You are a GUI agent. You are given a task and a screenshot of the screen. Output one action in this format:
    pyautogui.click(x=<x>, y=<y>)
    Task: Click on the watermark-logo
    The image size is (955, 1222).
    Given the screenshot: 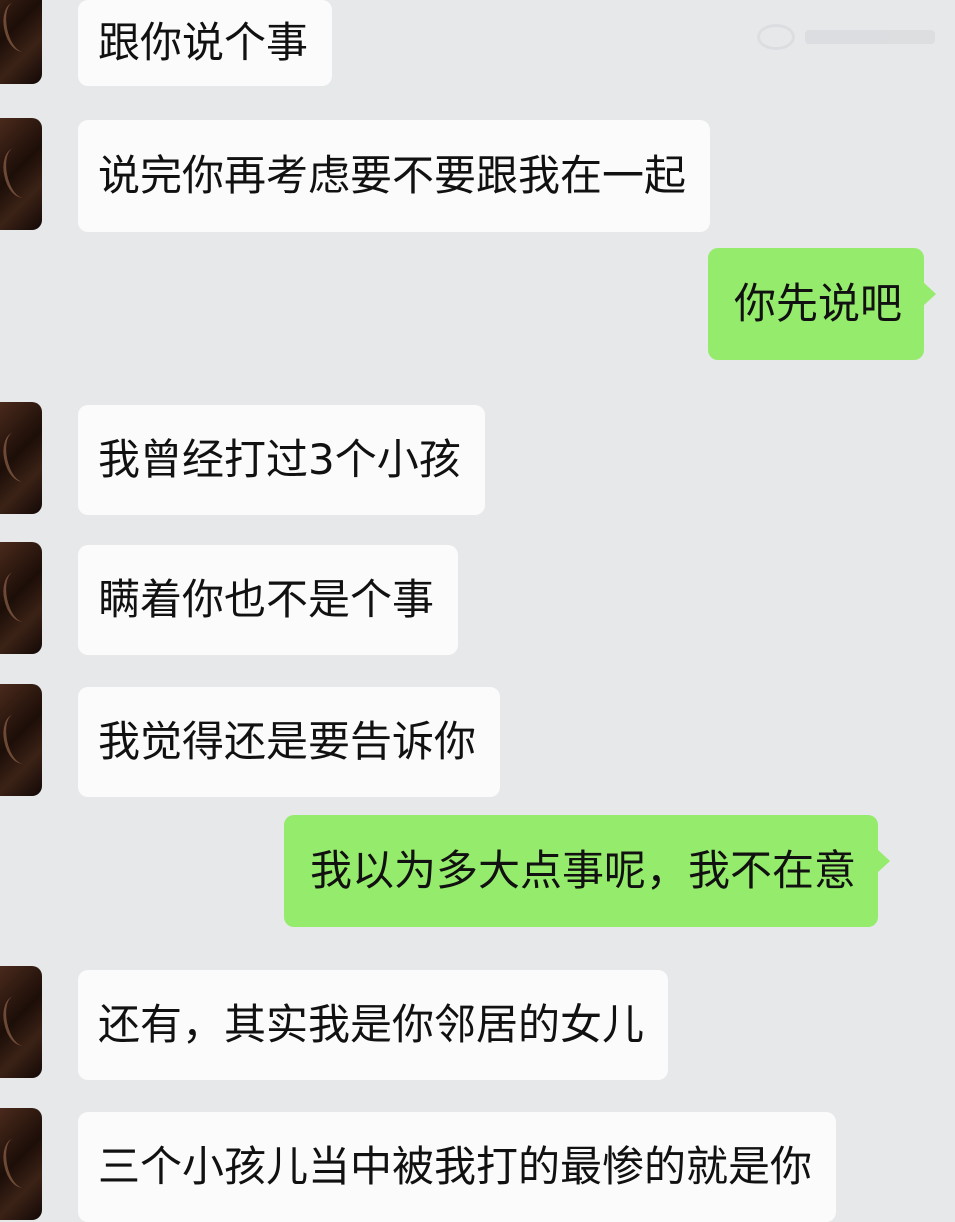 What is the action you would take?
    pyautogui.click(x=852, y=39)
    